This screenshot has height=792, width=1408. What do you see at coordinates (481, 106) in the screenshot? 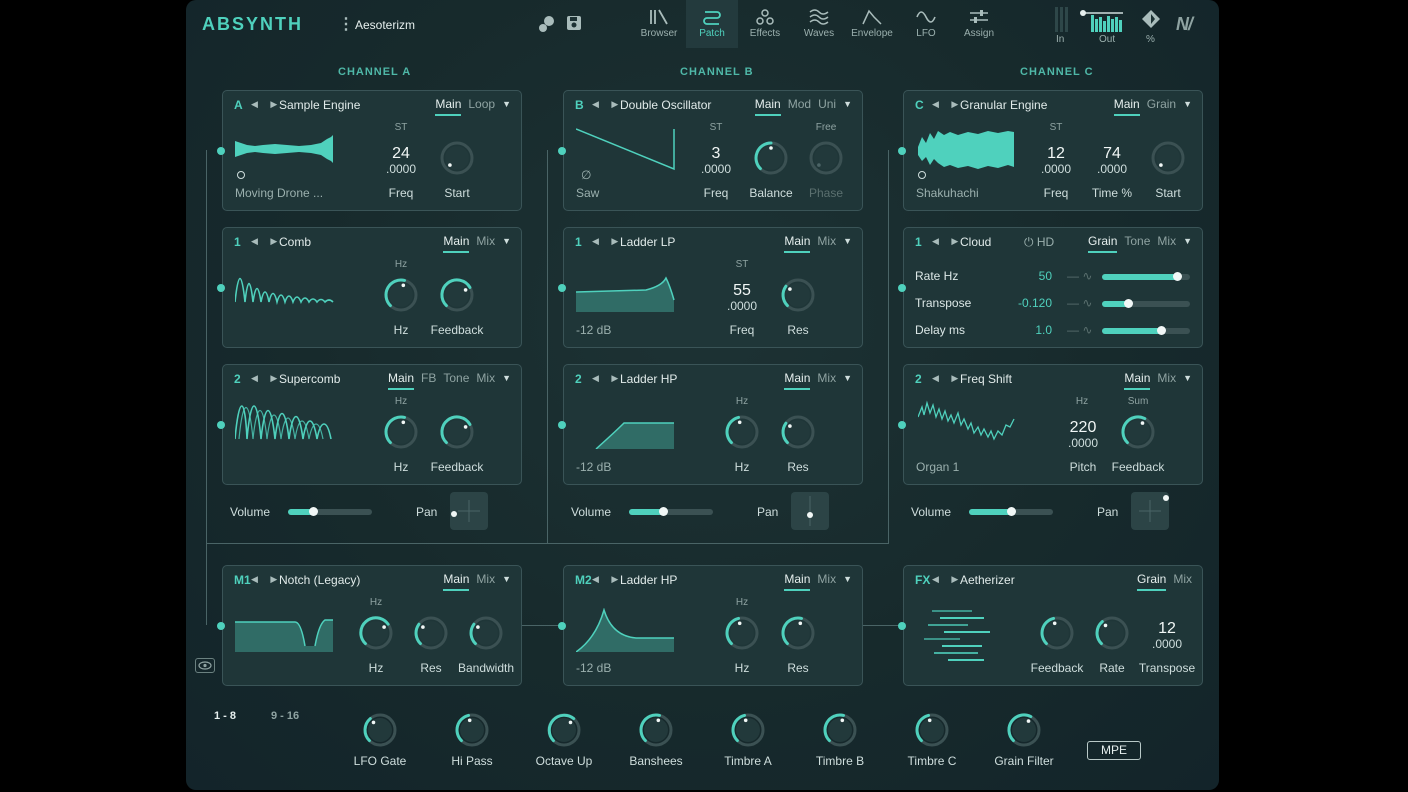
I see `module-tab-loop: Loop` at bounding box center [481, 106].